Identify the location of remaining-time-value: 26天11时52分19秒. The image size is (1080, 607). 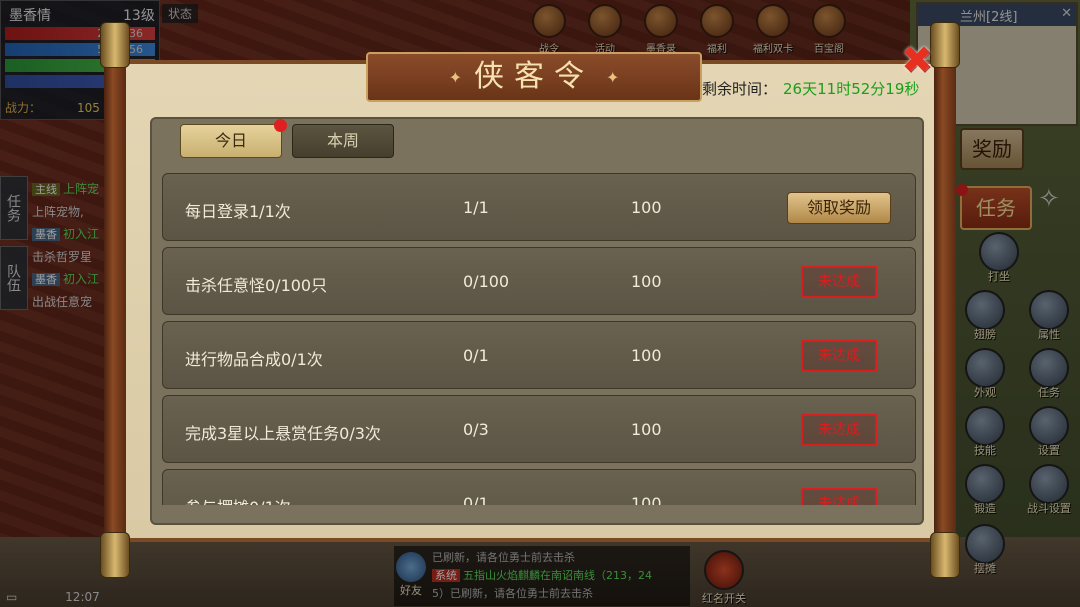
(851, 89).